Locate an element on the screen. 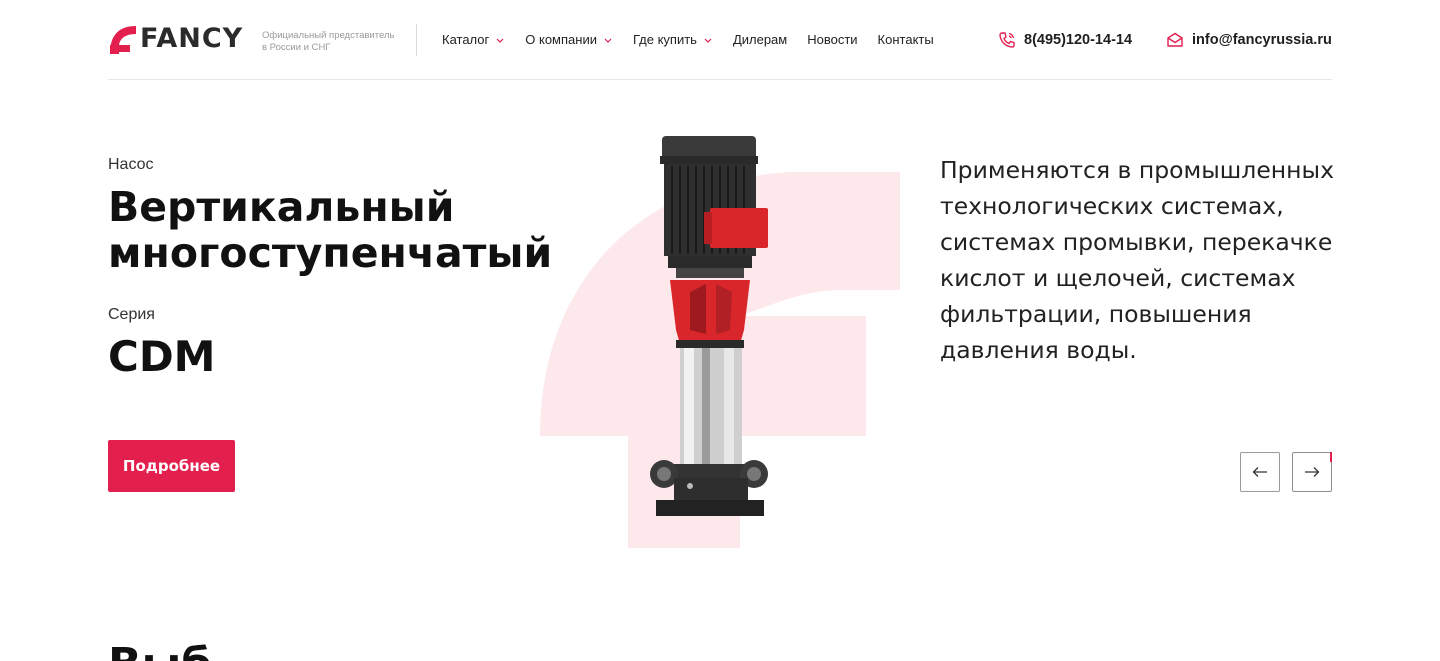 This screenshot has height=661, width=1440. email-link: info@fancyrussia.ru is located at coordinates (1249, 40).